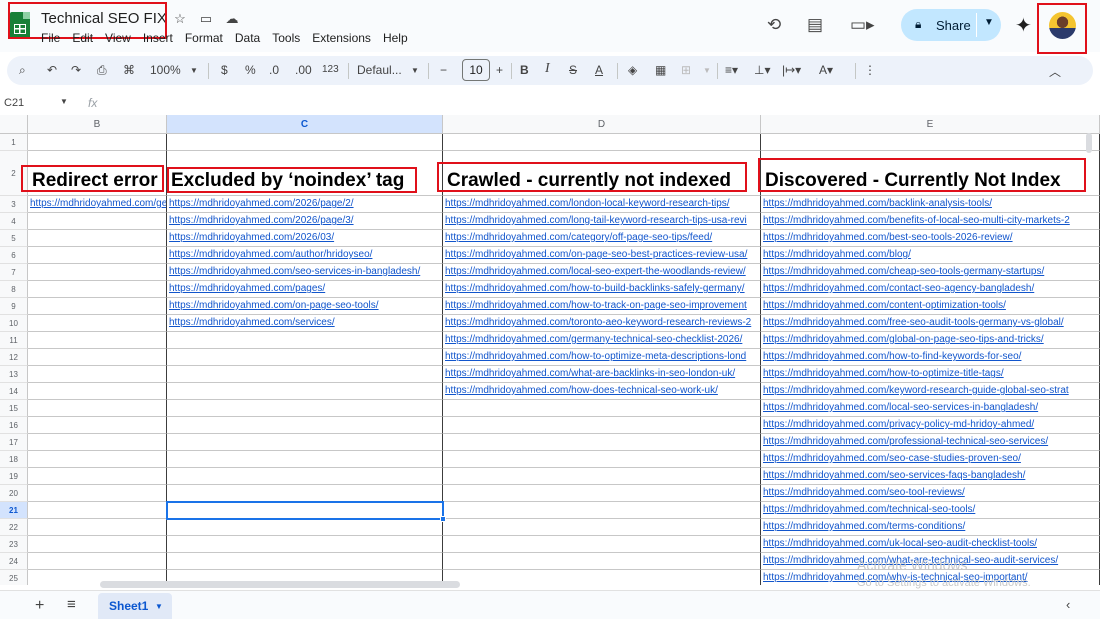  What do you see at coordinates (14, 561) in the screenshot?
I see `row-header: 24` at bounding box center [14, 561].